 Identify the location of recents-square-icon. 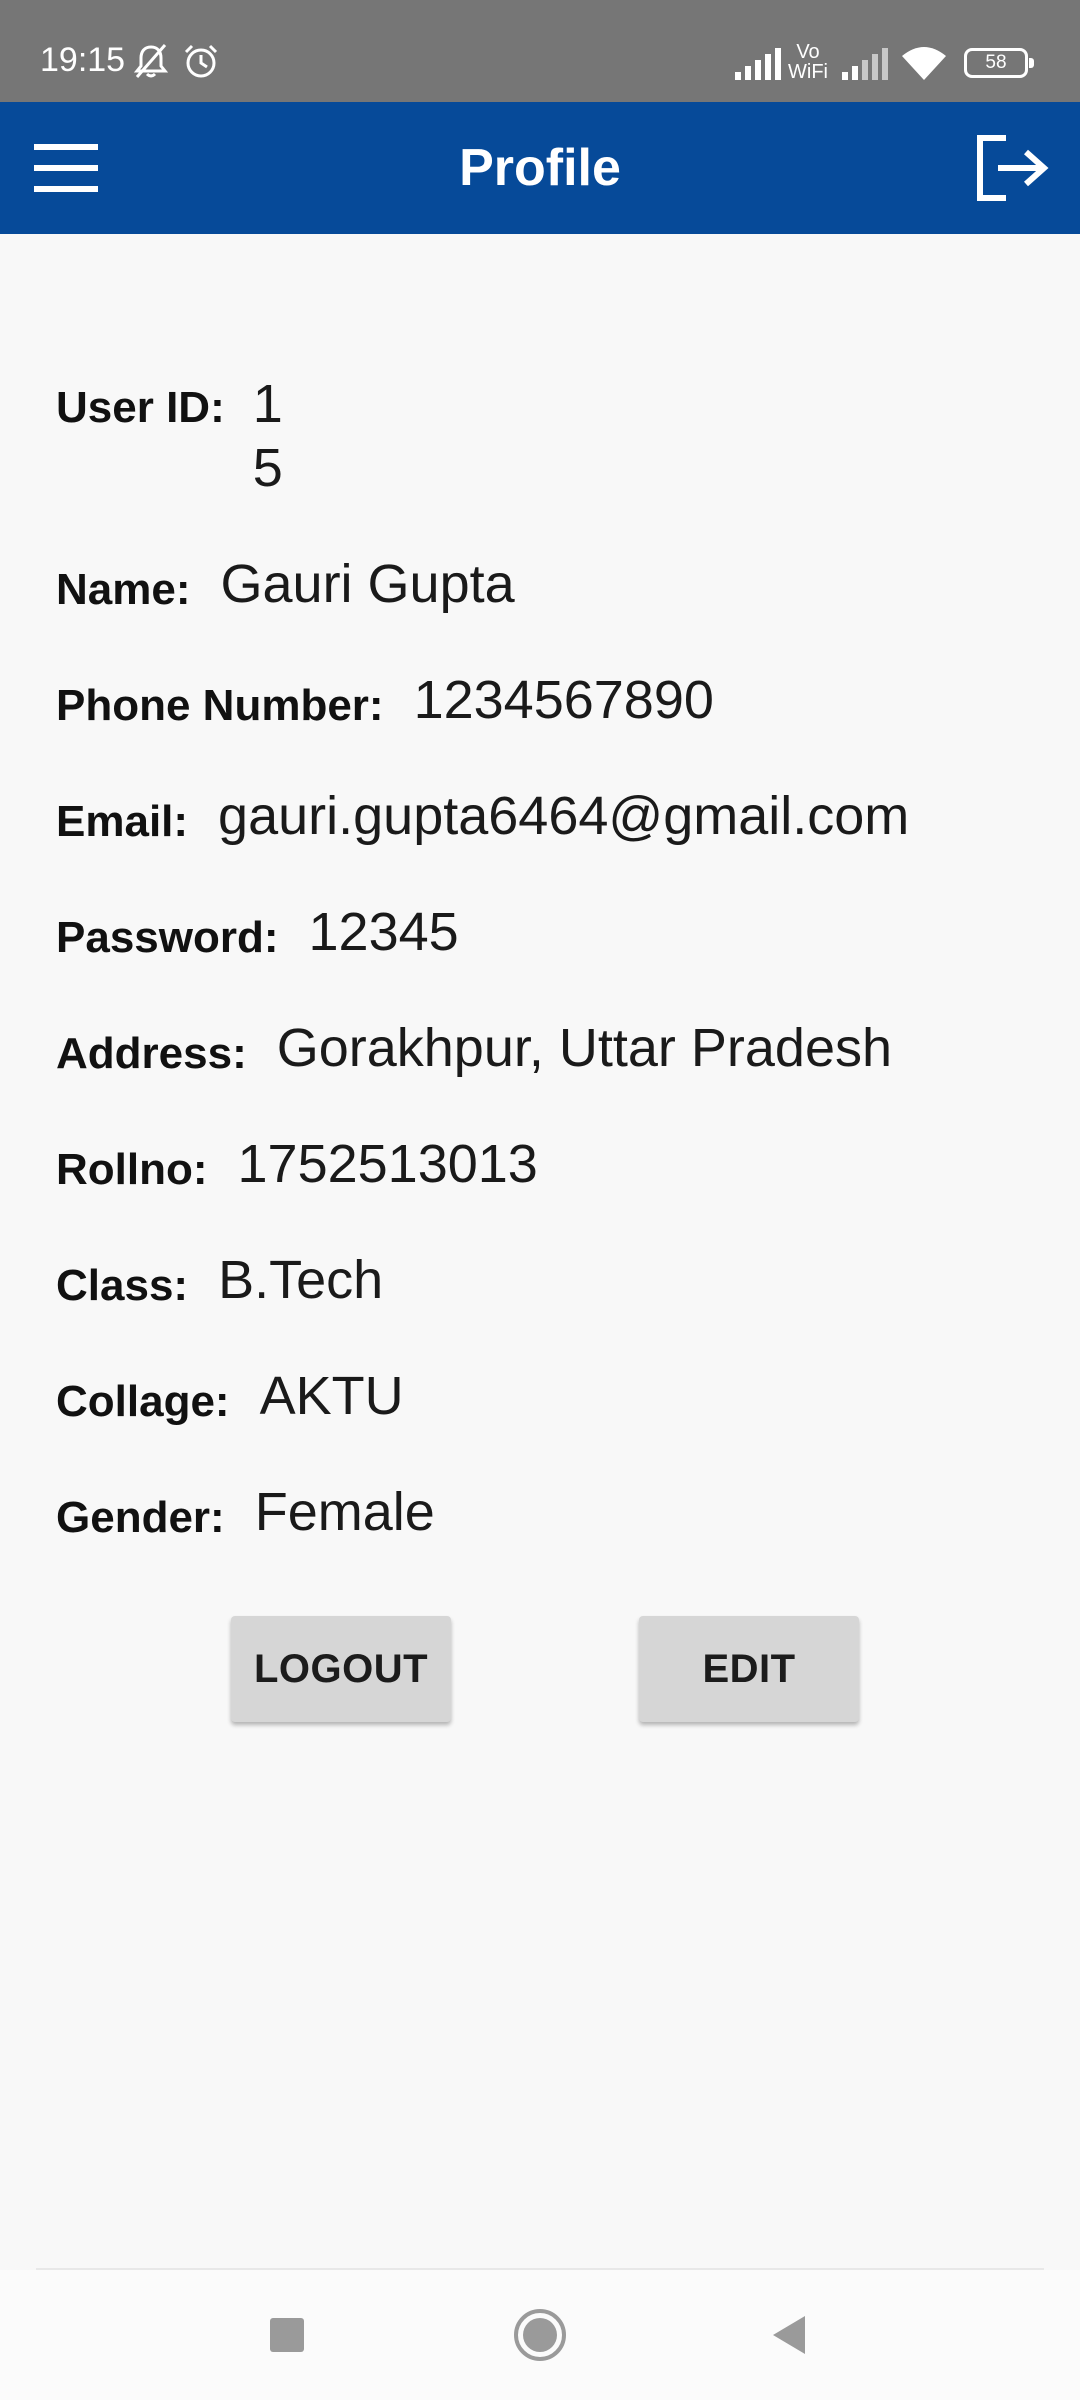
(287, 2335).